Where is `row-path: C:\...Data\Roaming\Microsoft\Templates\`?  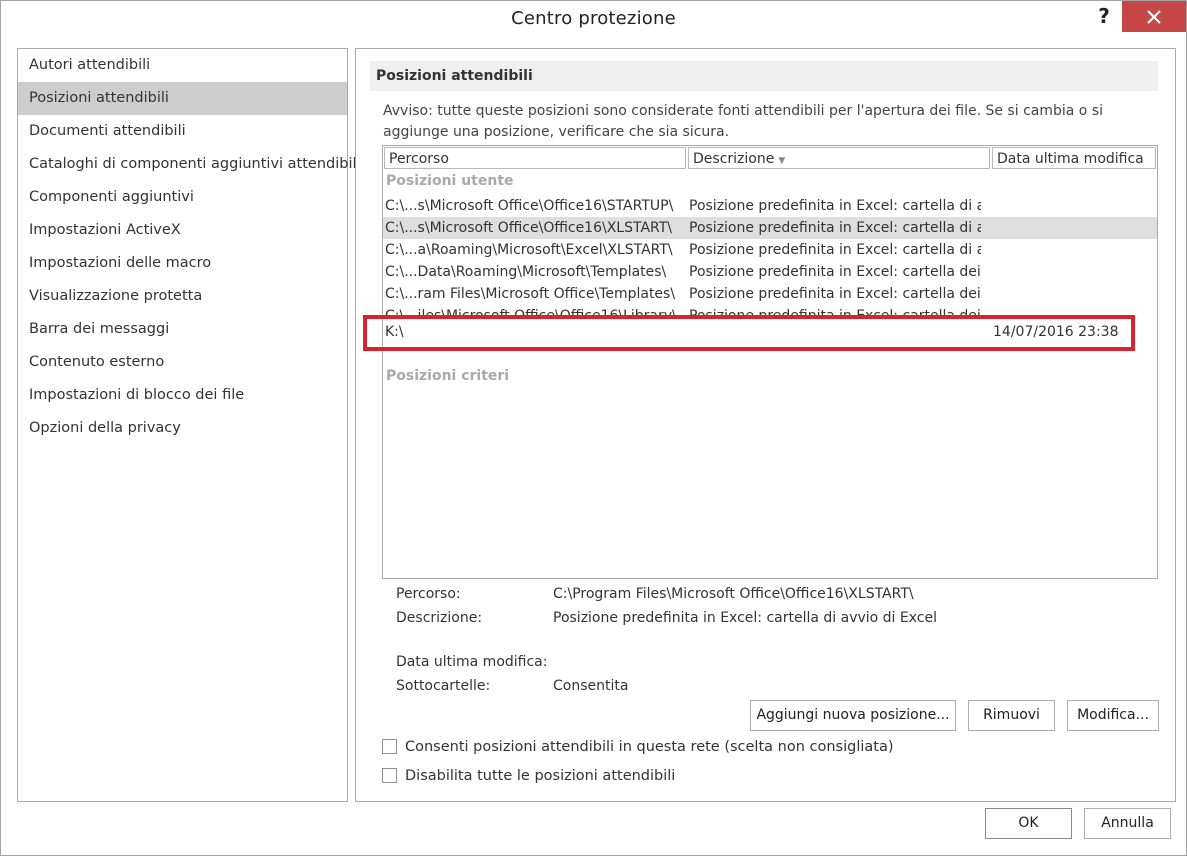 row-path: C:\...Data\Roaming\Microsoft\Templates\ is located at coordinates (526, 272).